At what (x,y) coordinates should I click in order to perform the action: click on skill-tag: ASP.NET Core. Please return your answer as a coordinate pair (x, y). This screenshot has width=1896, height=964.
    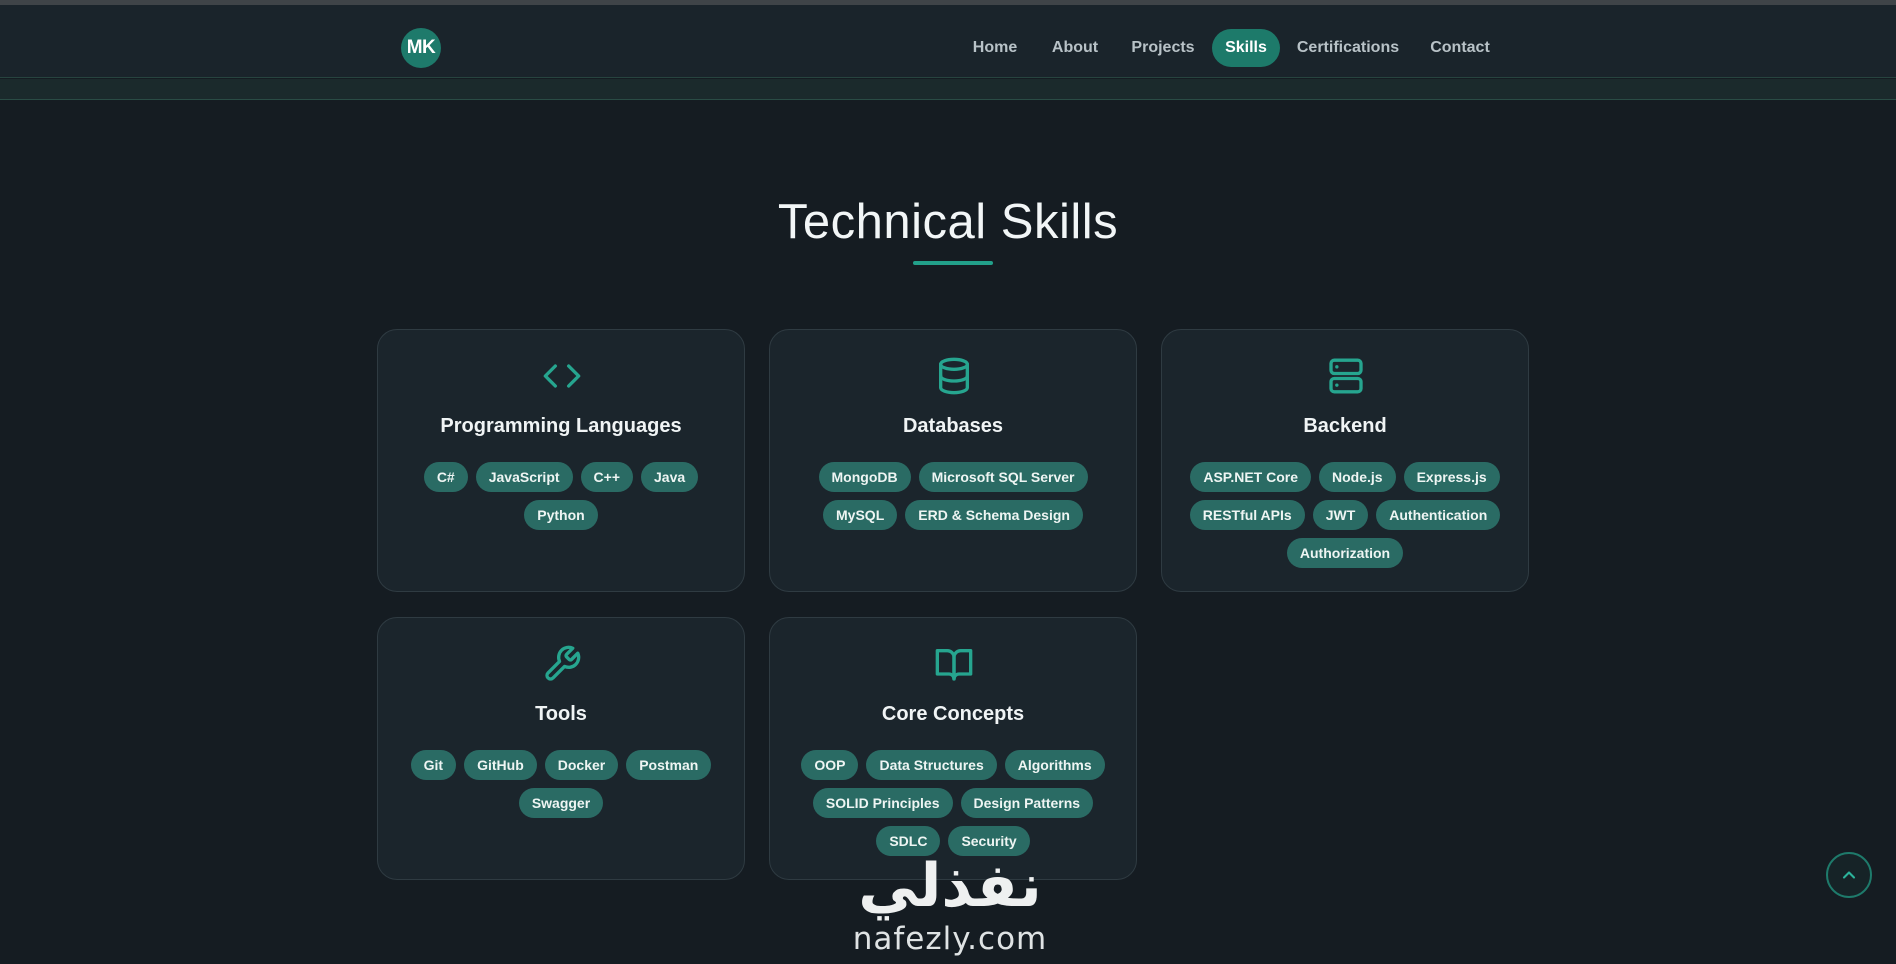
    Looking at the image, I should click on (1251, 477).